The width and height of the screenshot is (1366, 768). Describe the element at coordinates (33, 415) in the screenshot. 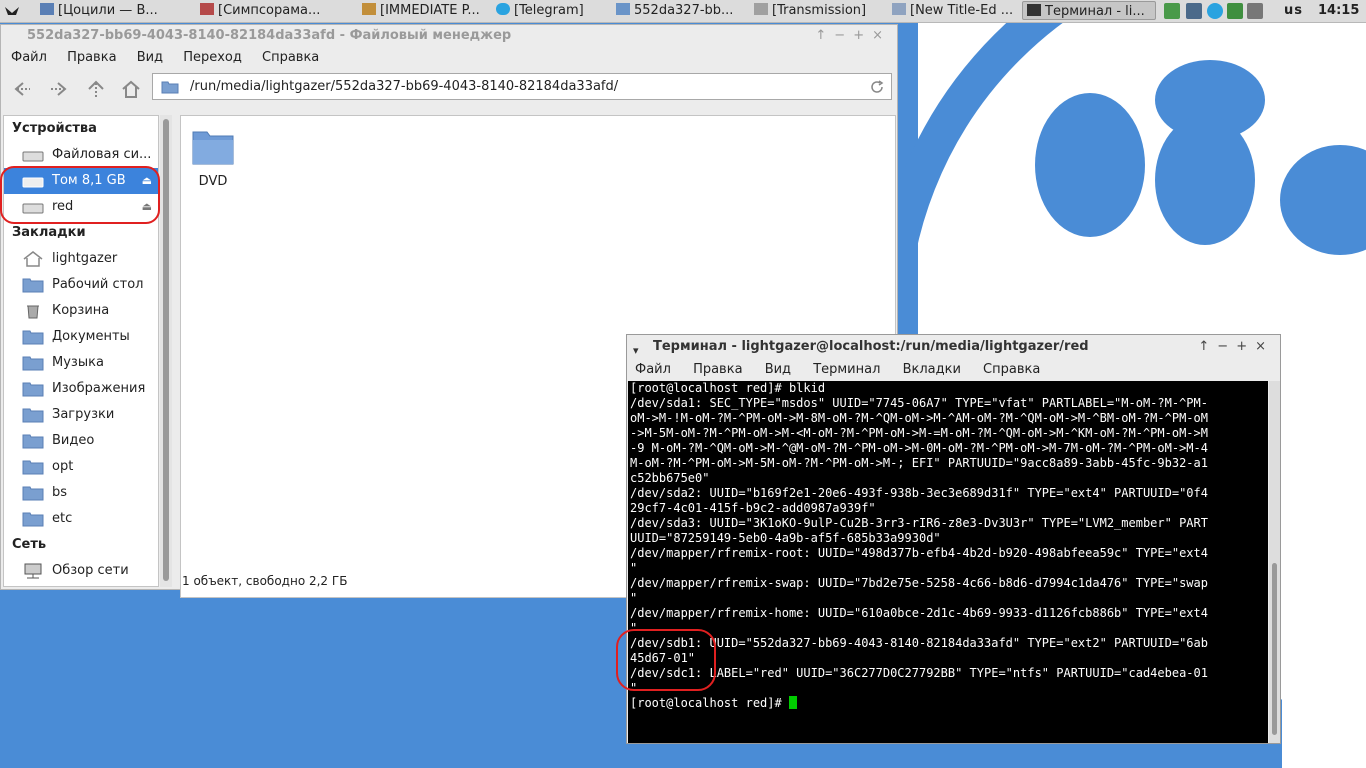

I see `downloads-folder-icon` at that location.